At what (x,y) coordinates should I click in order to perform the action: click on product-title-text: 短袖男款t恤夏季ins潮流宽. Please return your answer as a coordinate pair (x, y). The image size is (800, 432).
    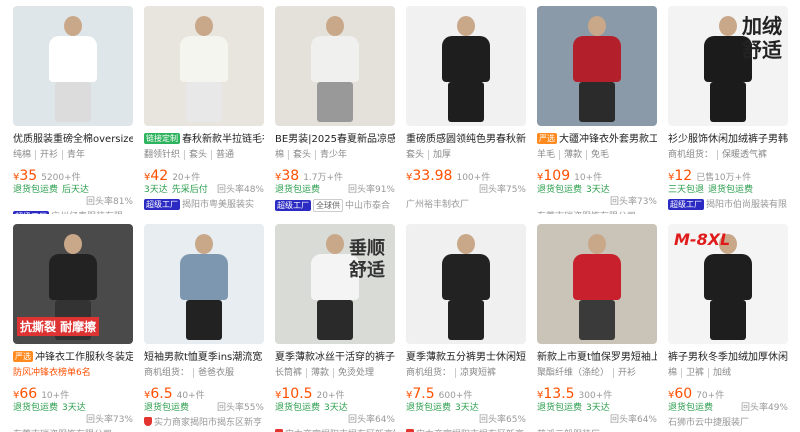
    Looking at the image, I should click on (203, 357).